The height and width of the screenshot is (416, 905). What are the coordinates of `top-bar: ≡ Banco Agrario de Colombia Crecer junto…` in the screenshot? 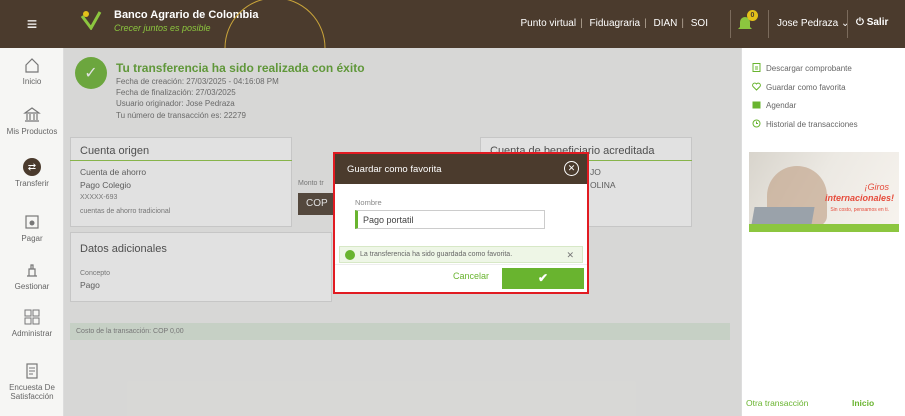 It's located at (452, 24).